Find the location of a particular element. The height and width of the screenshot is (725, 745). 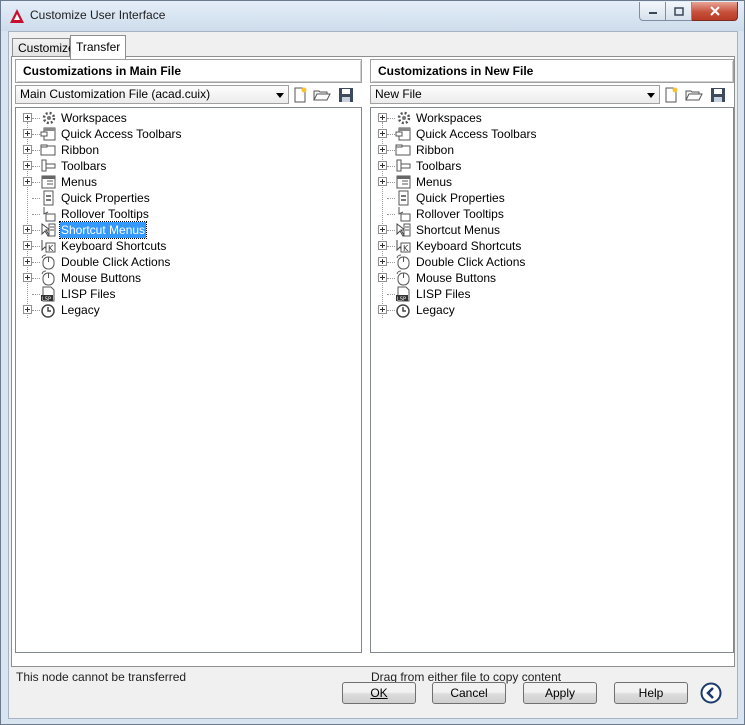

minimize-button is located at coordinates (652, 11).